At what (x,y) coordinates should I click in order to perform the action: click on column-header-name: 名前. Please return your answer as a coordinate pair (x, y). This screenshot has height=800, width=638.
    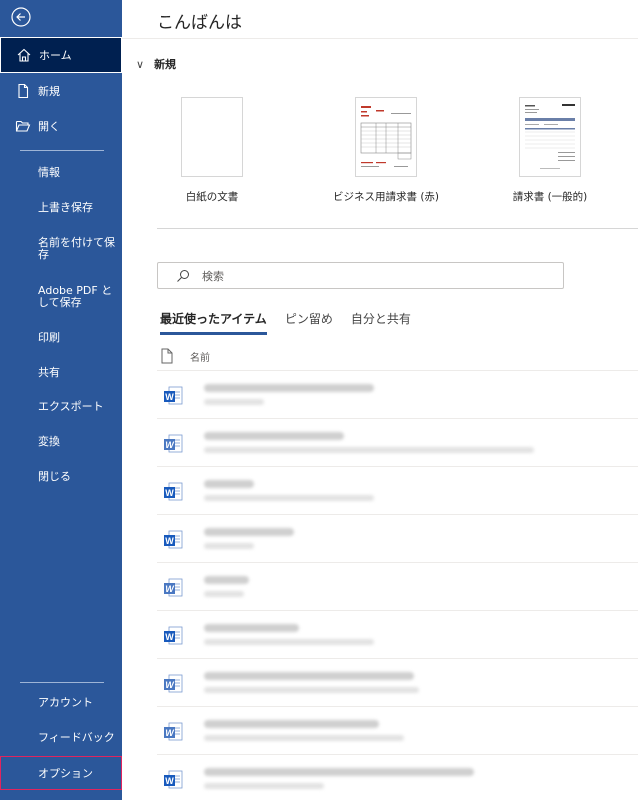
    Looking at the image, I should click on (200, 356).